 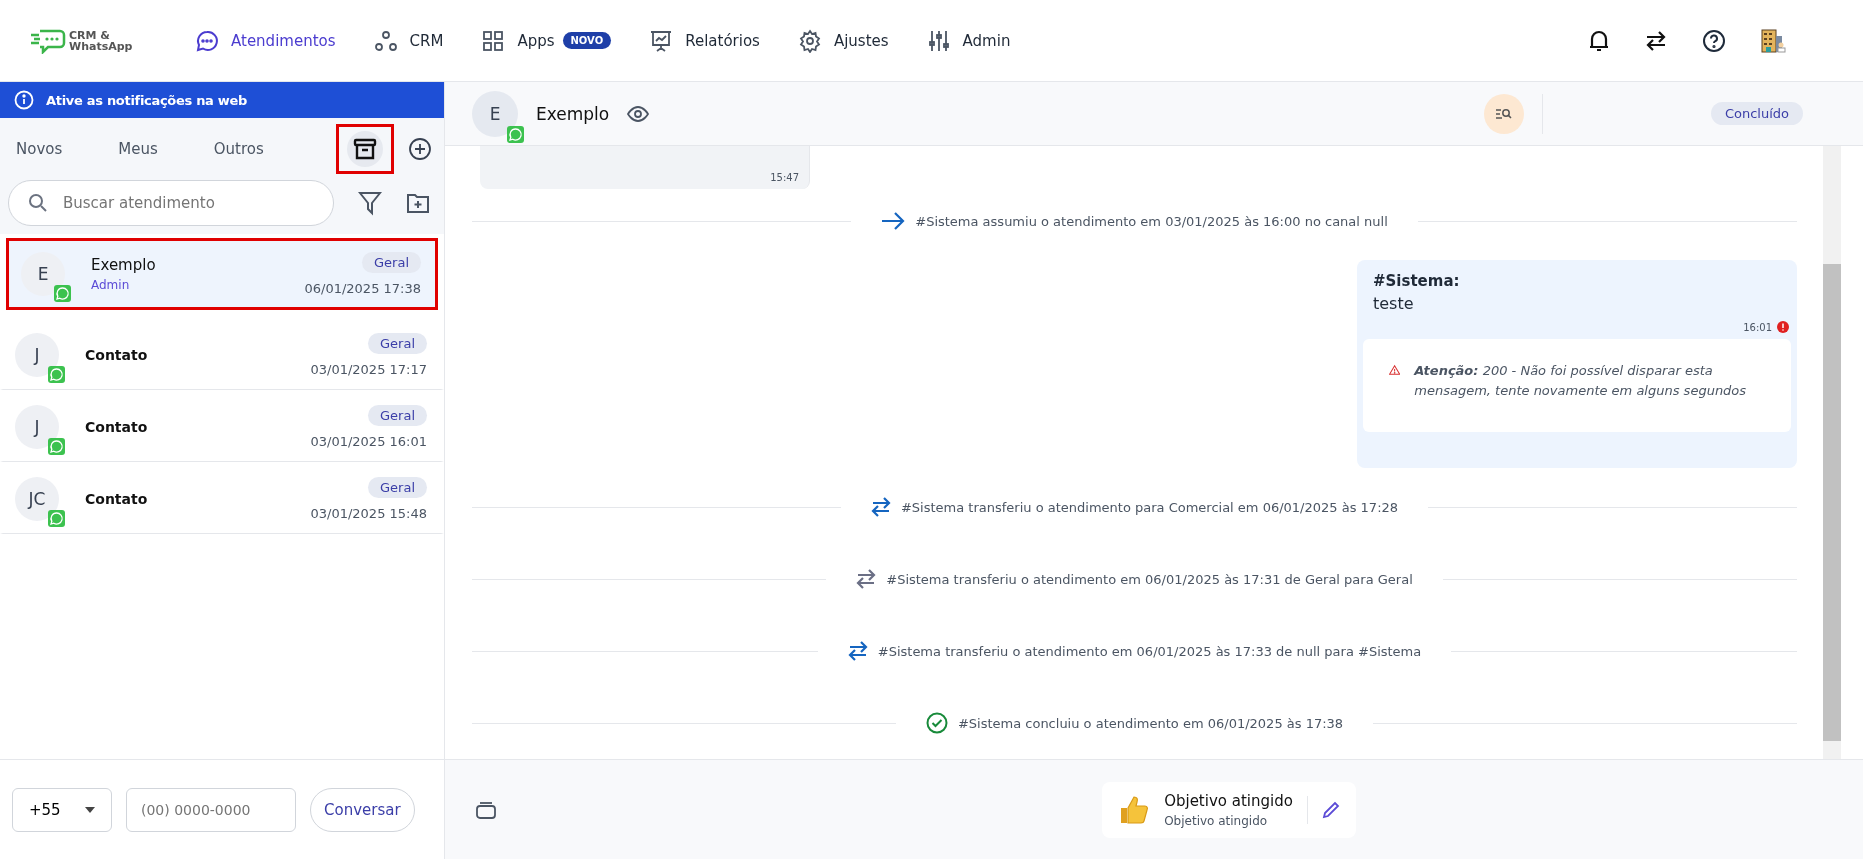 I want to click on conversation-item: J Contato Geral 03/01/2025 16:01, so click(x=222, y=426).